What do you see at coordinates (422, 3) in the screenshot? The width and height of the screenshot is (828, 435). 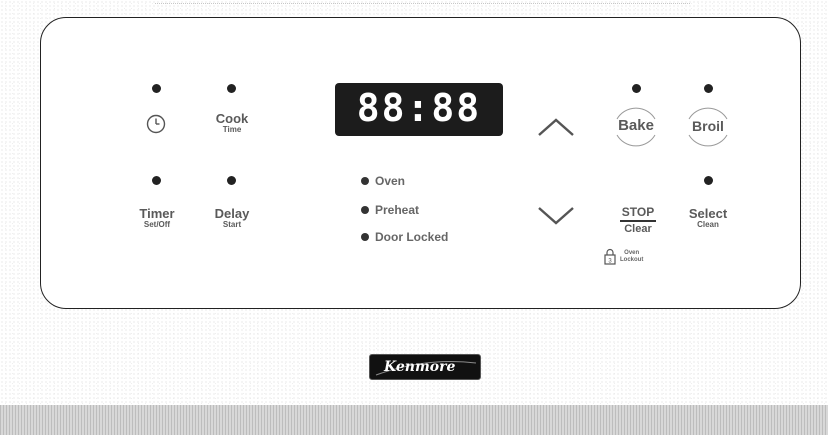 I see `top-trim-line` at bounding box center [422, 3].